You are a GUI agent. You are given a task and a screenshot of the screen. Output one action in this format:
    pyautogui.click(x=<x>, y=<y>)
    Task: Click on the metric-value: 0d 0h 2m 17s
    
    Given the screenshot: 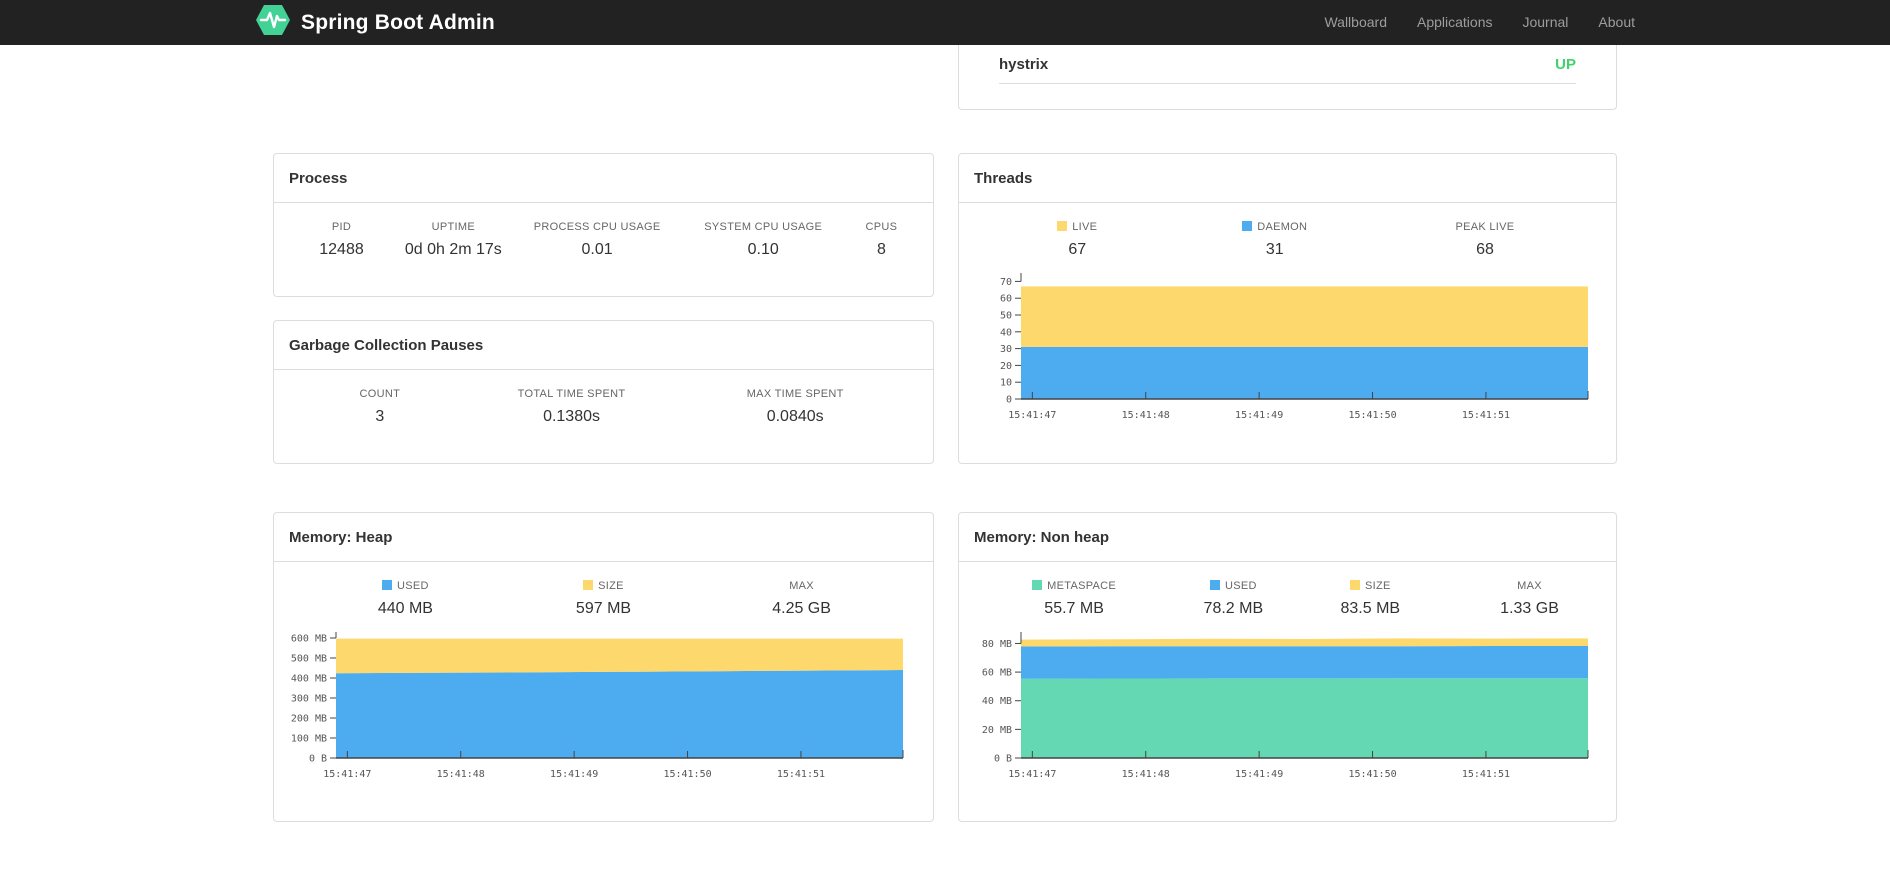 What is the action you would take?
    pyautogui.click(x=453, y=249)
    